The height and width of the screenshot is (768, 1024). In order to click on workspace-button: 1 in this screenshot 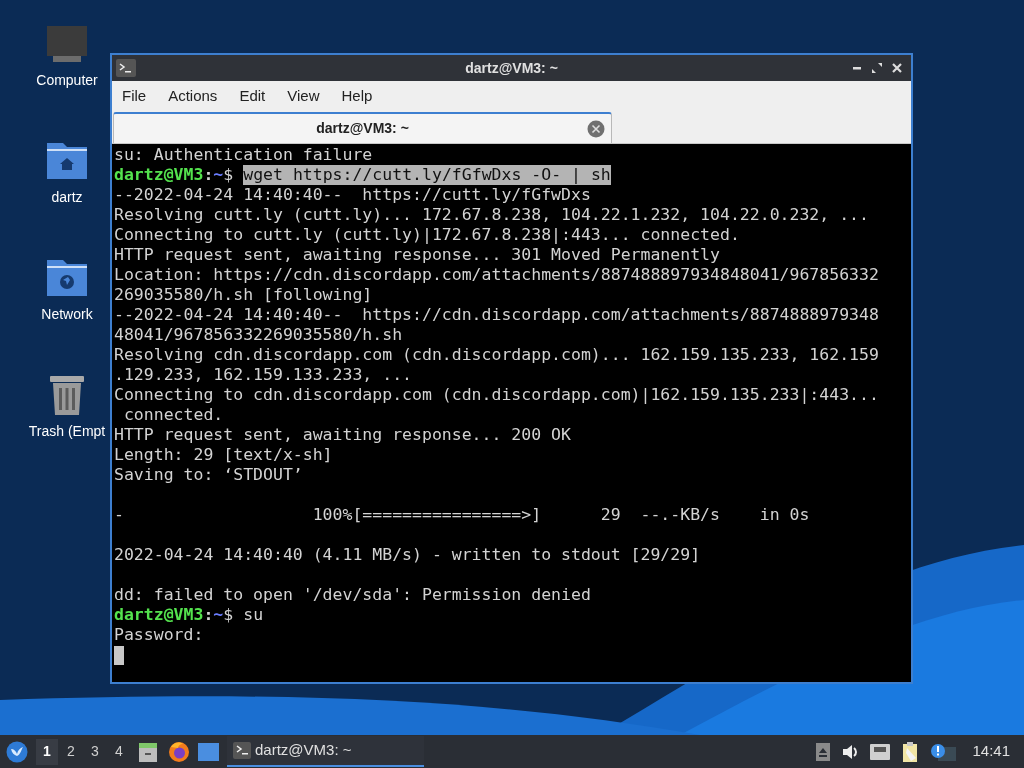, I will do `click(47, 751)`.